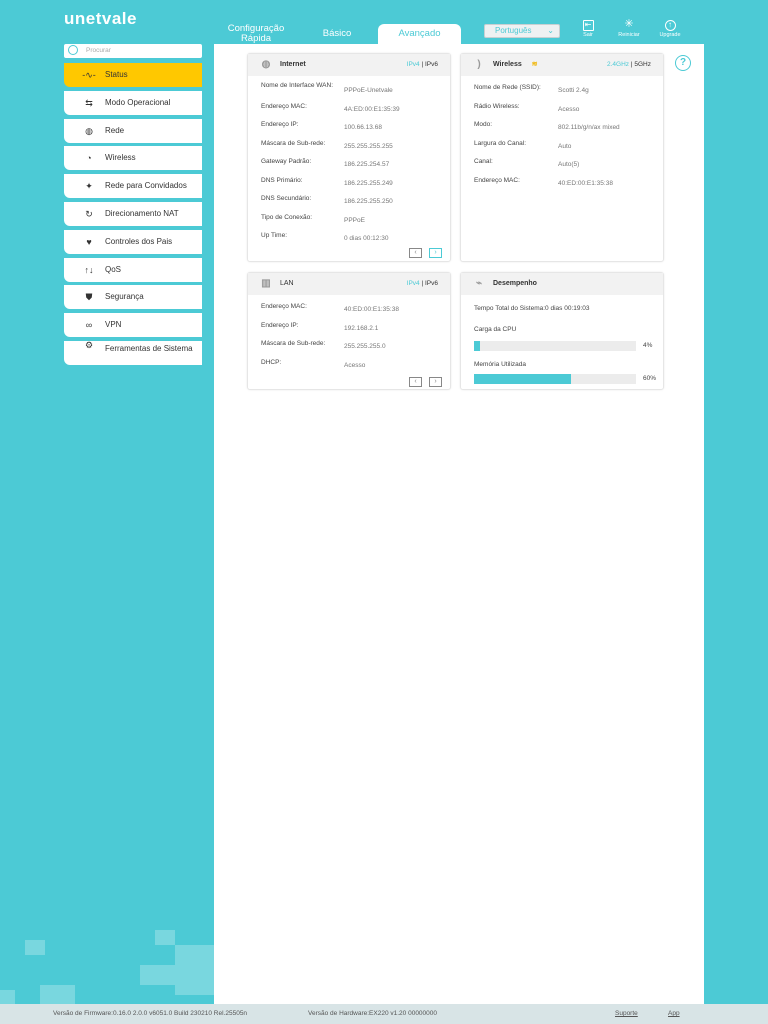 Image resolution: width=768 pixels, height=1024 pixels. What do you see at coordinates (674, 1014) in the screenshot?
I see `app-link: App` at bounding box center [674, 1014].